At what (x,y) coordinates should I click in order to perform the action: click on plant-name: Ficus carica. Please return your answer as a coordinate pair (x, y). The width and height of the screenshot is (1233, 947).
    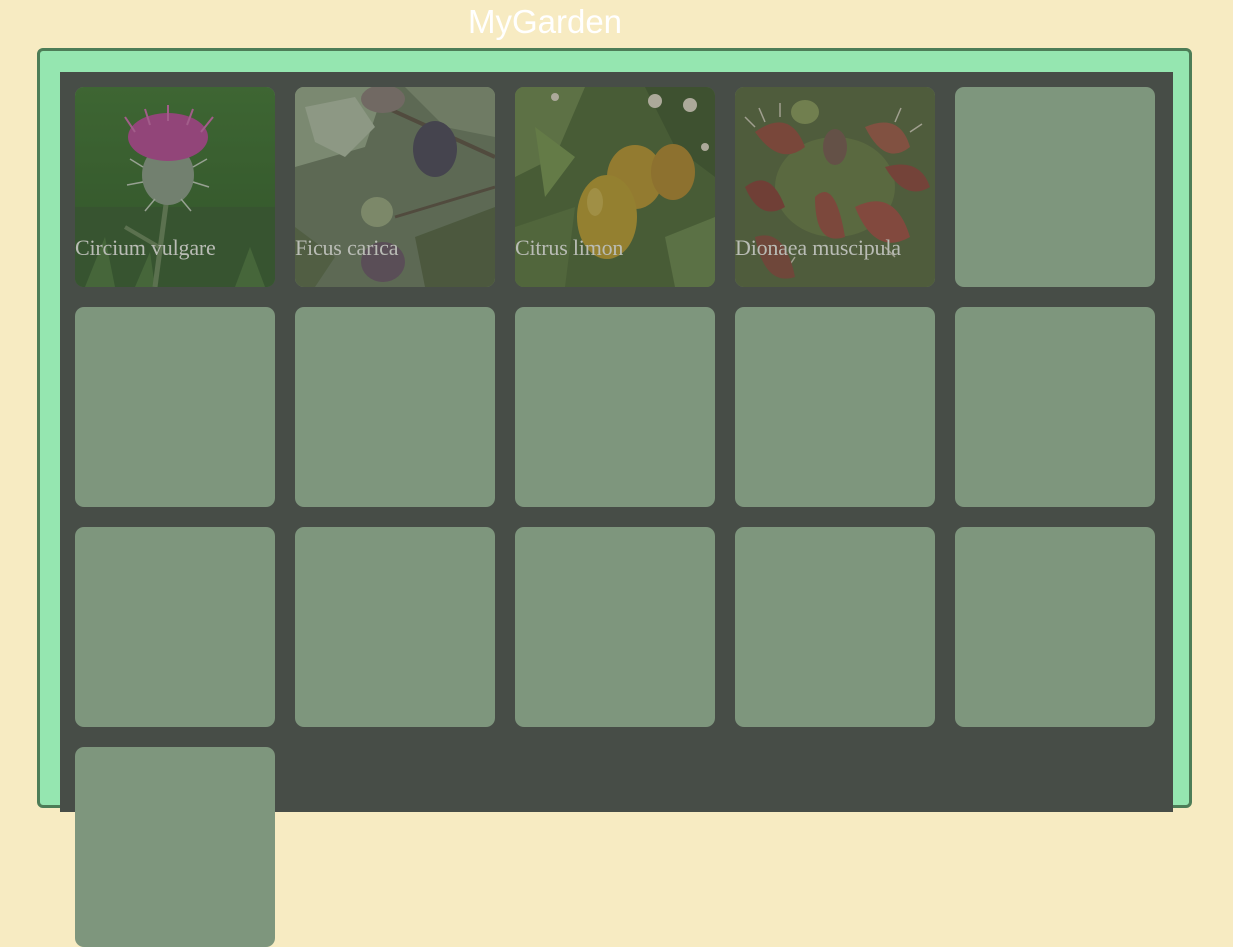
    Looking at the image, I should click on (347, 247).